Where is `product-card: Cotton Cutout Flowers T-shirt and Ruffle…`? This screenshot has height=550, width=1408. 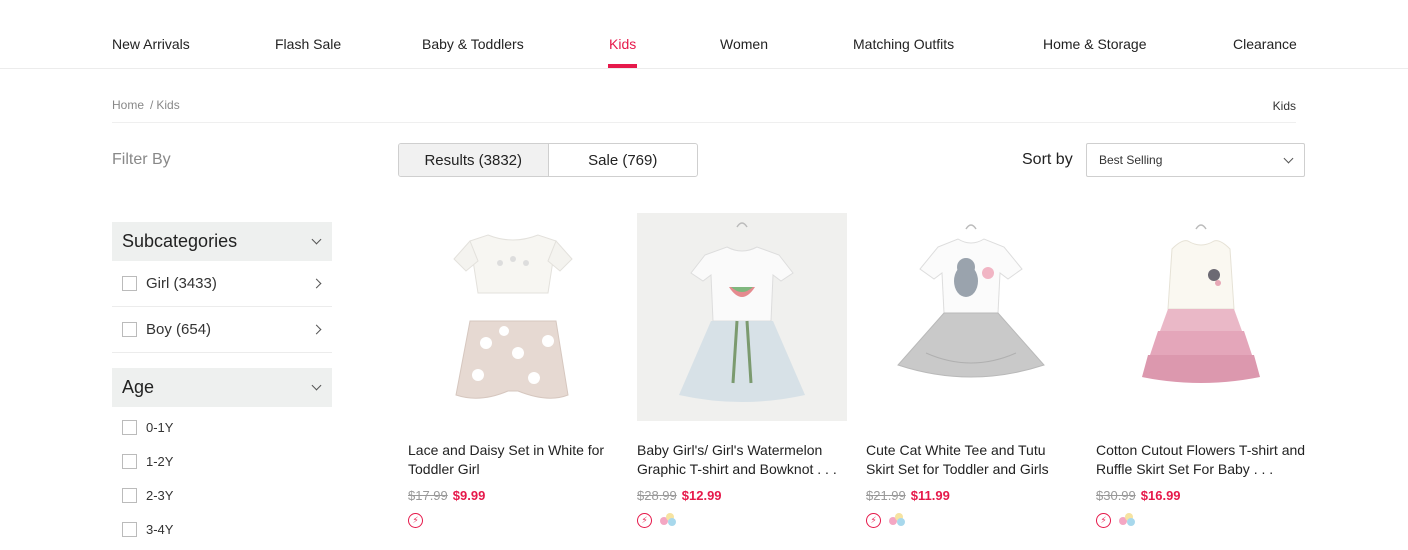
product-card: Cotton Cutout Flowers T-shirt and Ruffle… is located at coordinates (1201, 370).